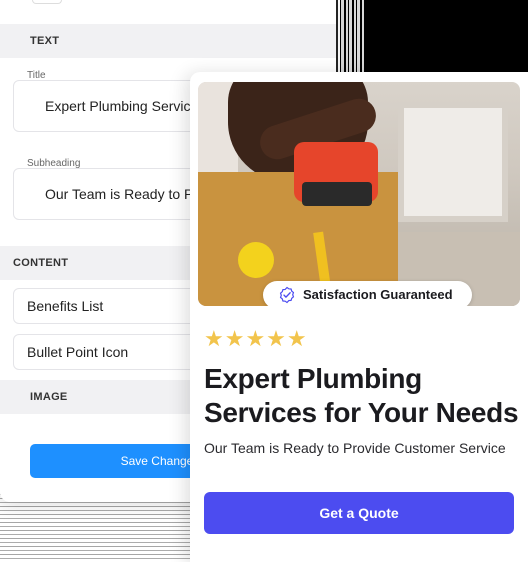 This screenshot has height=562, width=528. What do you see at coordinates (168, 41) in the screenshot?
I see `section-header-text: TEXT` at bounding box center [168, 41].